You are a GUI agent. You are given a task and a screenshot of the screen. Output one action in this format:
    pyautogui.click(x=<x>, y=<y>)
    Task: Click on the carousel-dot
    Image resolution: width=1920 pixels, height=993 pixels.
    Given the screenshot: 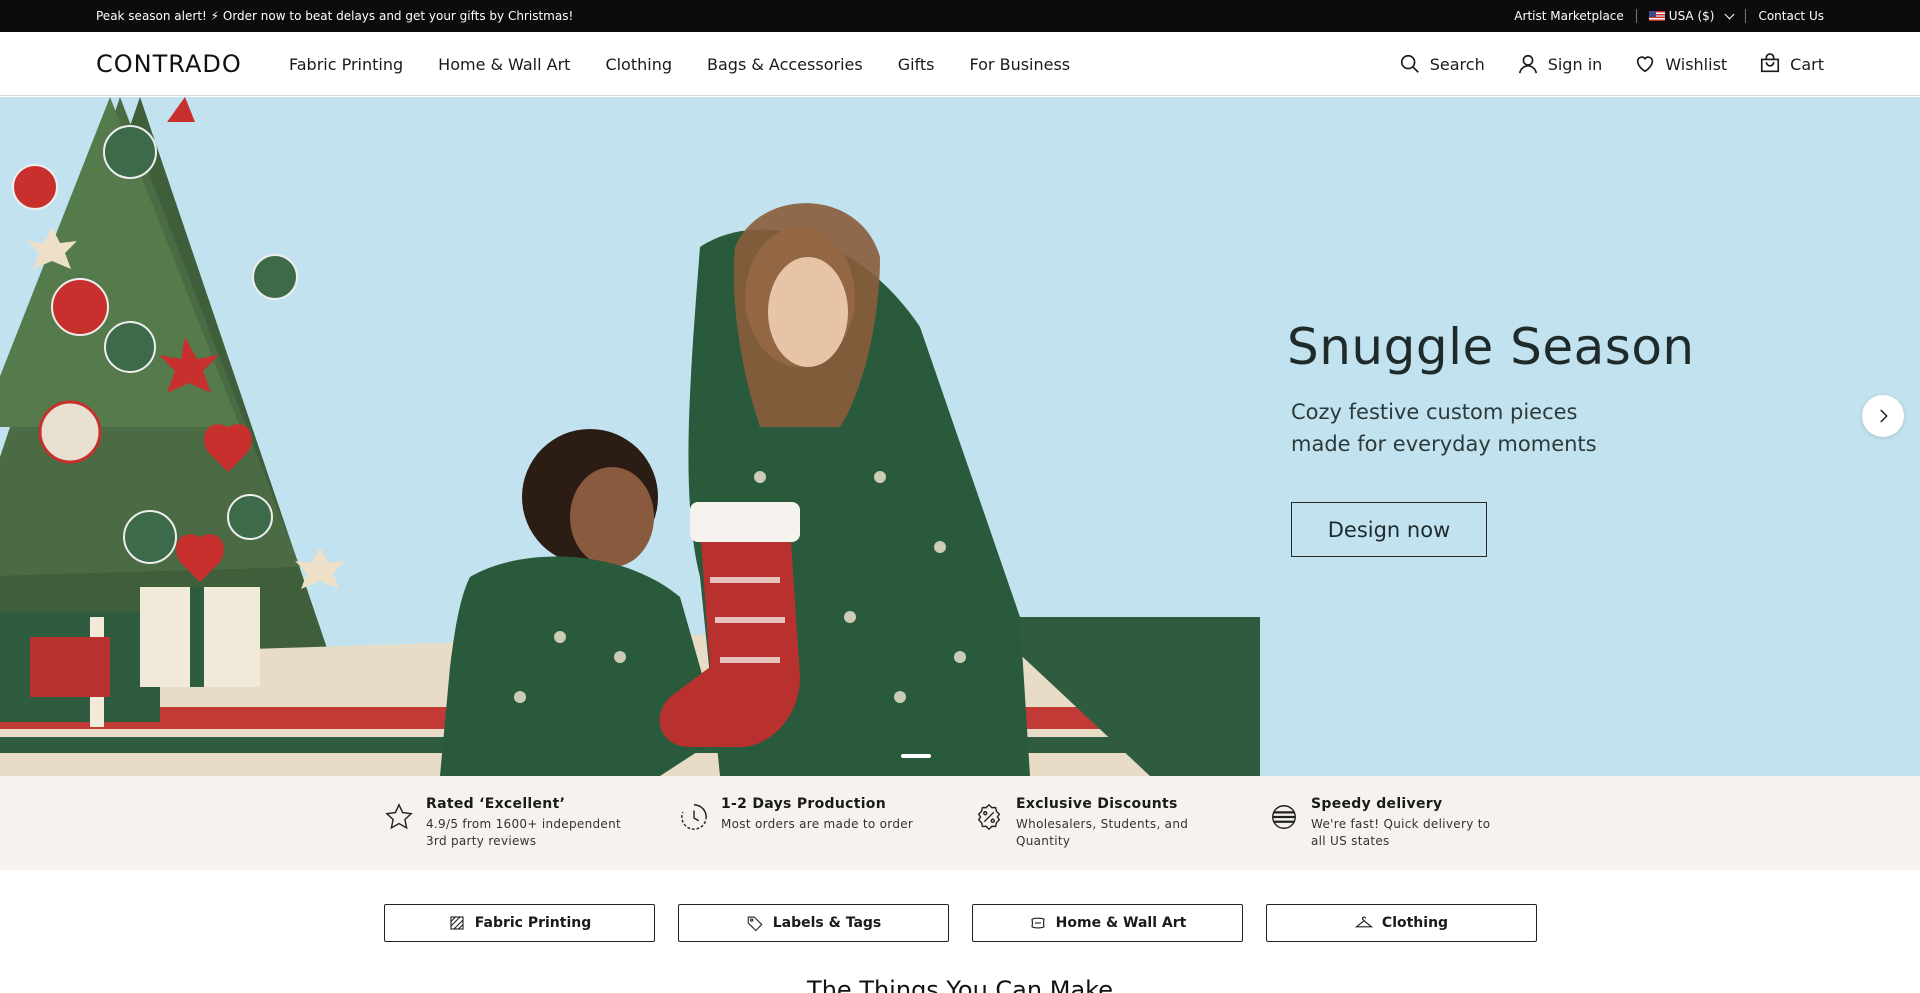 What is the action you would take?
    pyautogui.click(x=916, y=756)
    